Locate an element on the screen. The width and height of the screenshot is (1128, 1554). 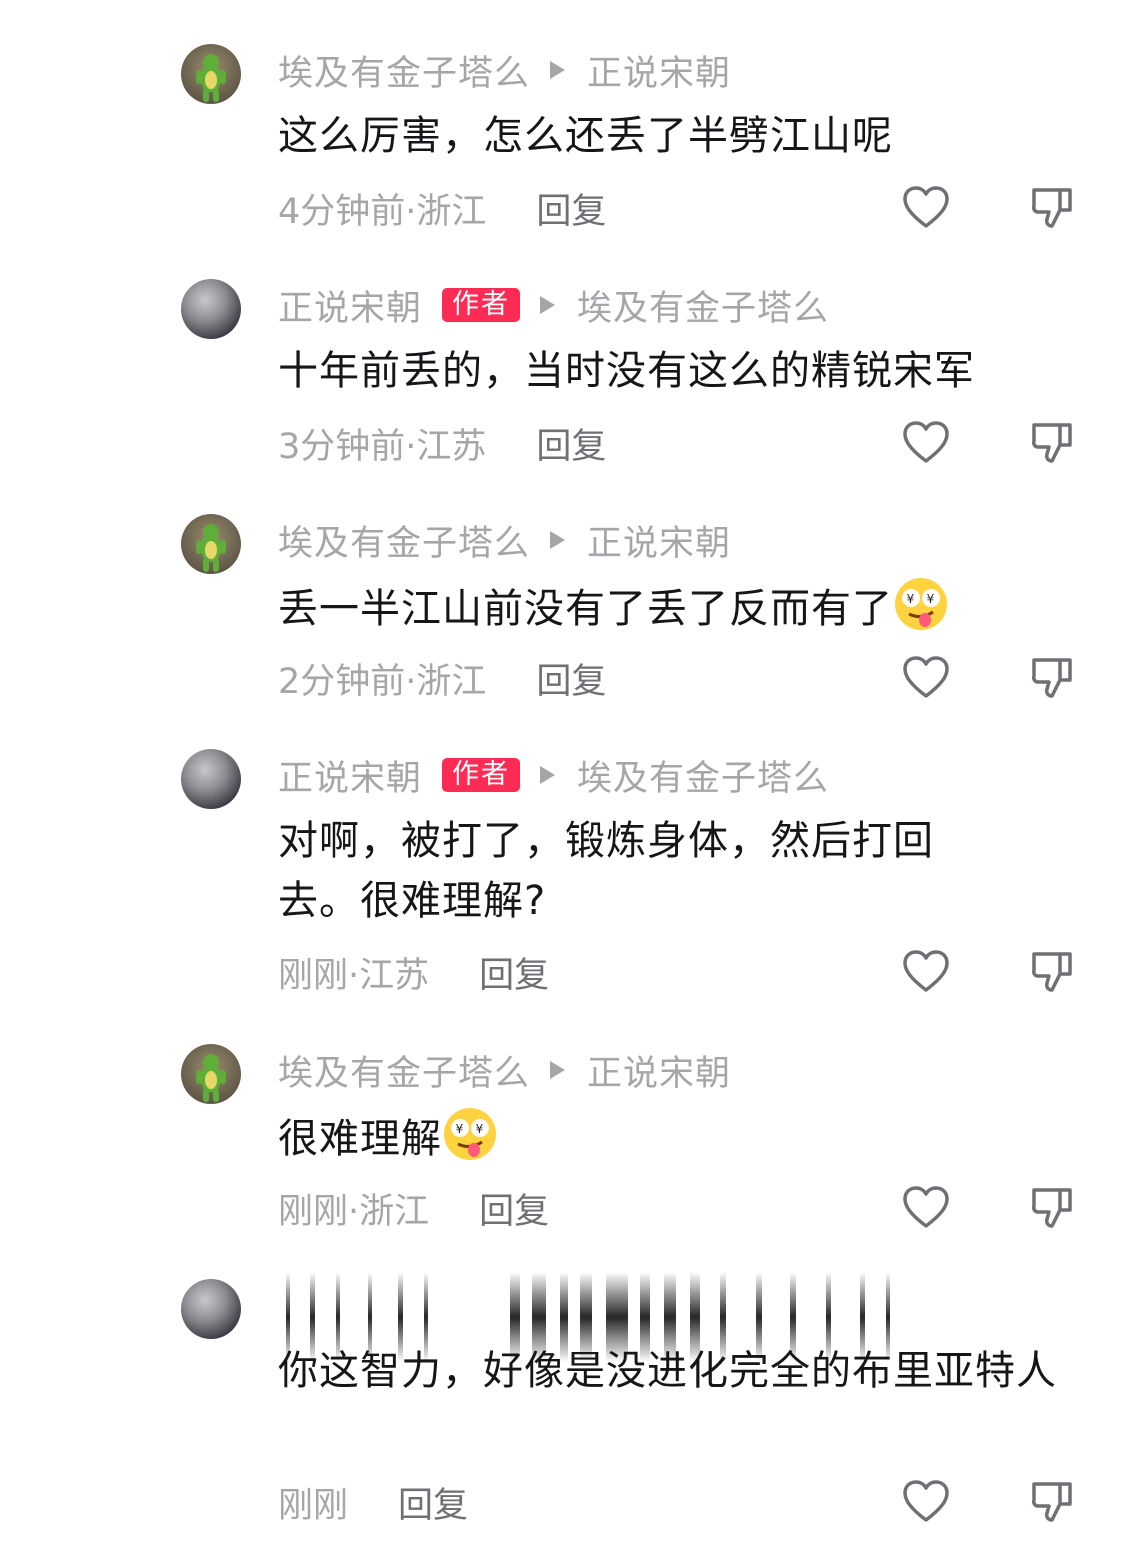
time-location: 刚刚·浙江 is located at coordinates (354, 1211).